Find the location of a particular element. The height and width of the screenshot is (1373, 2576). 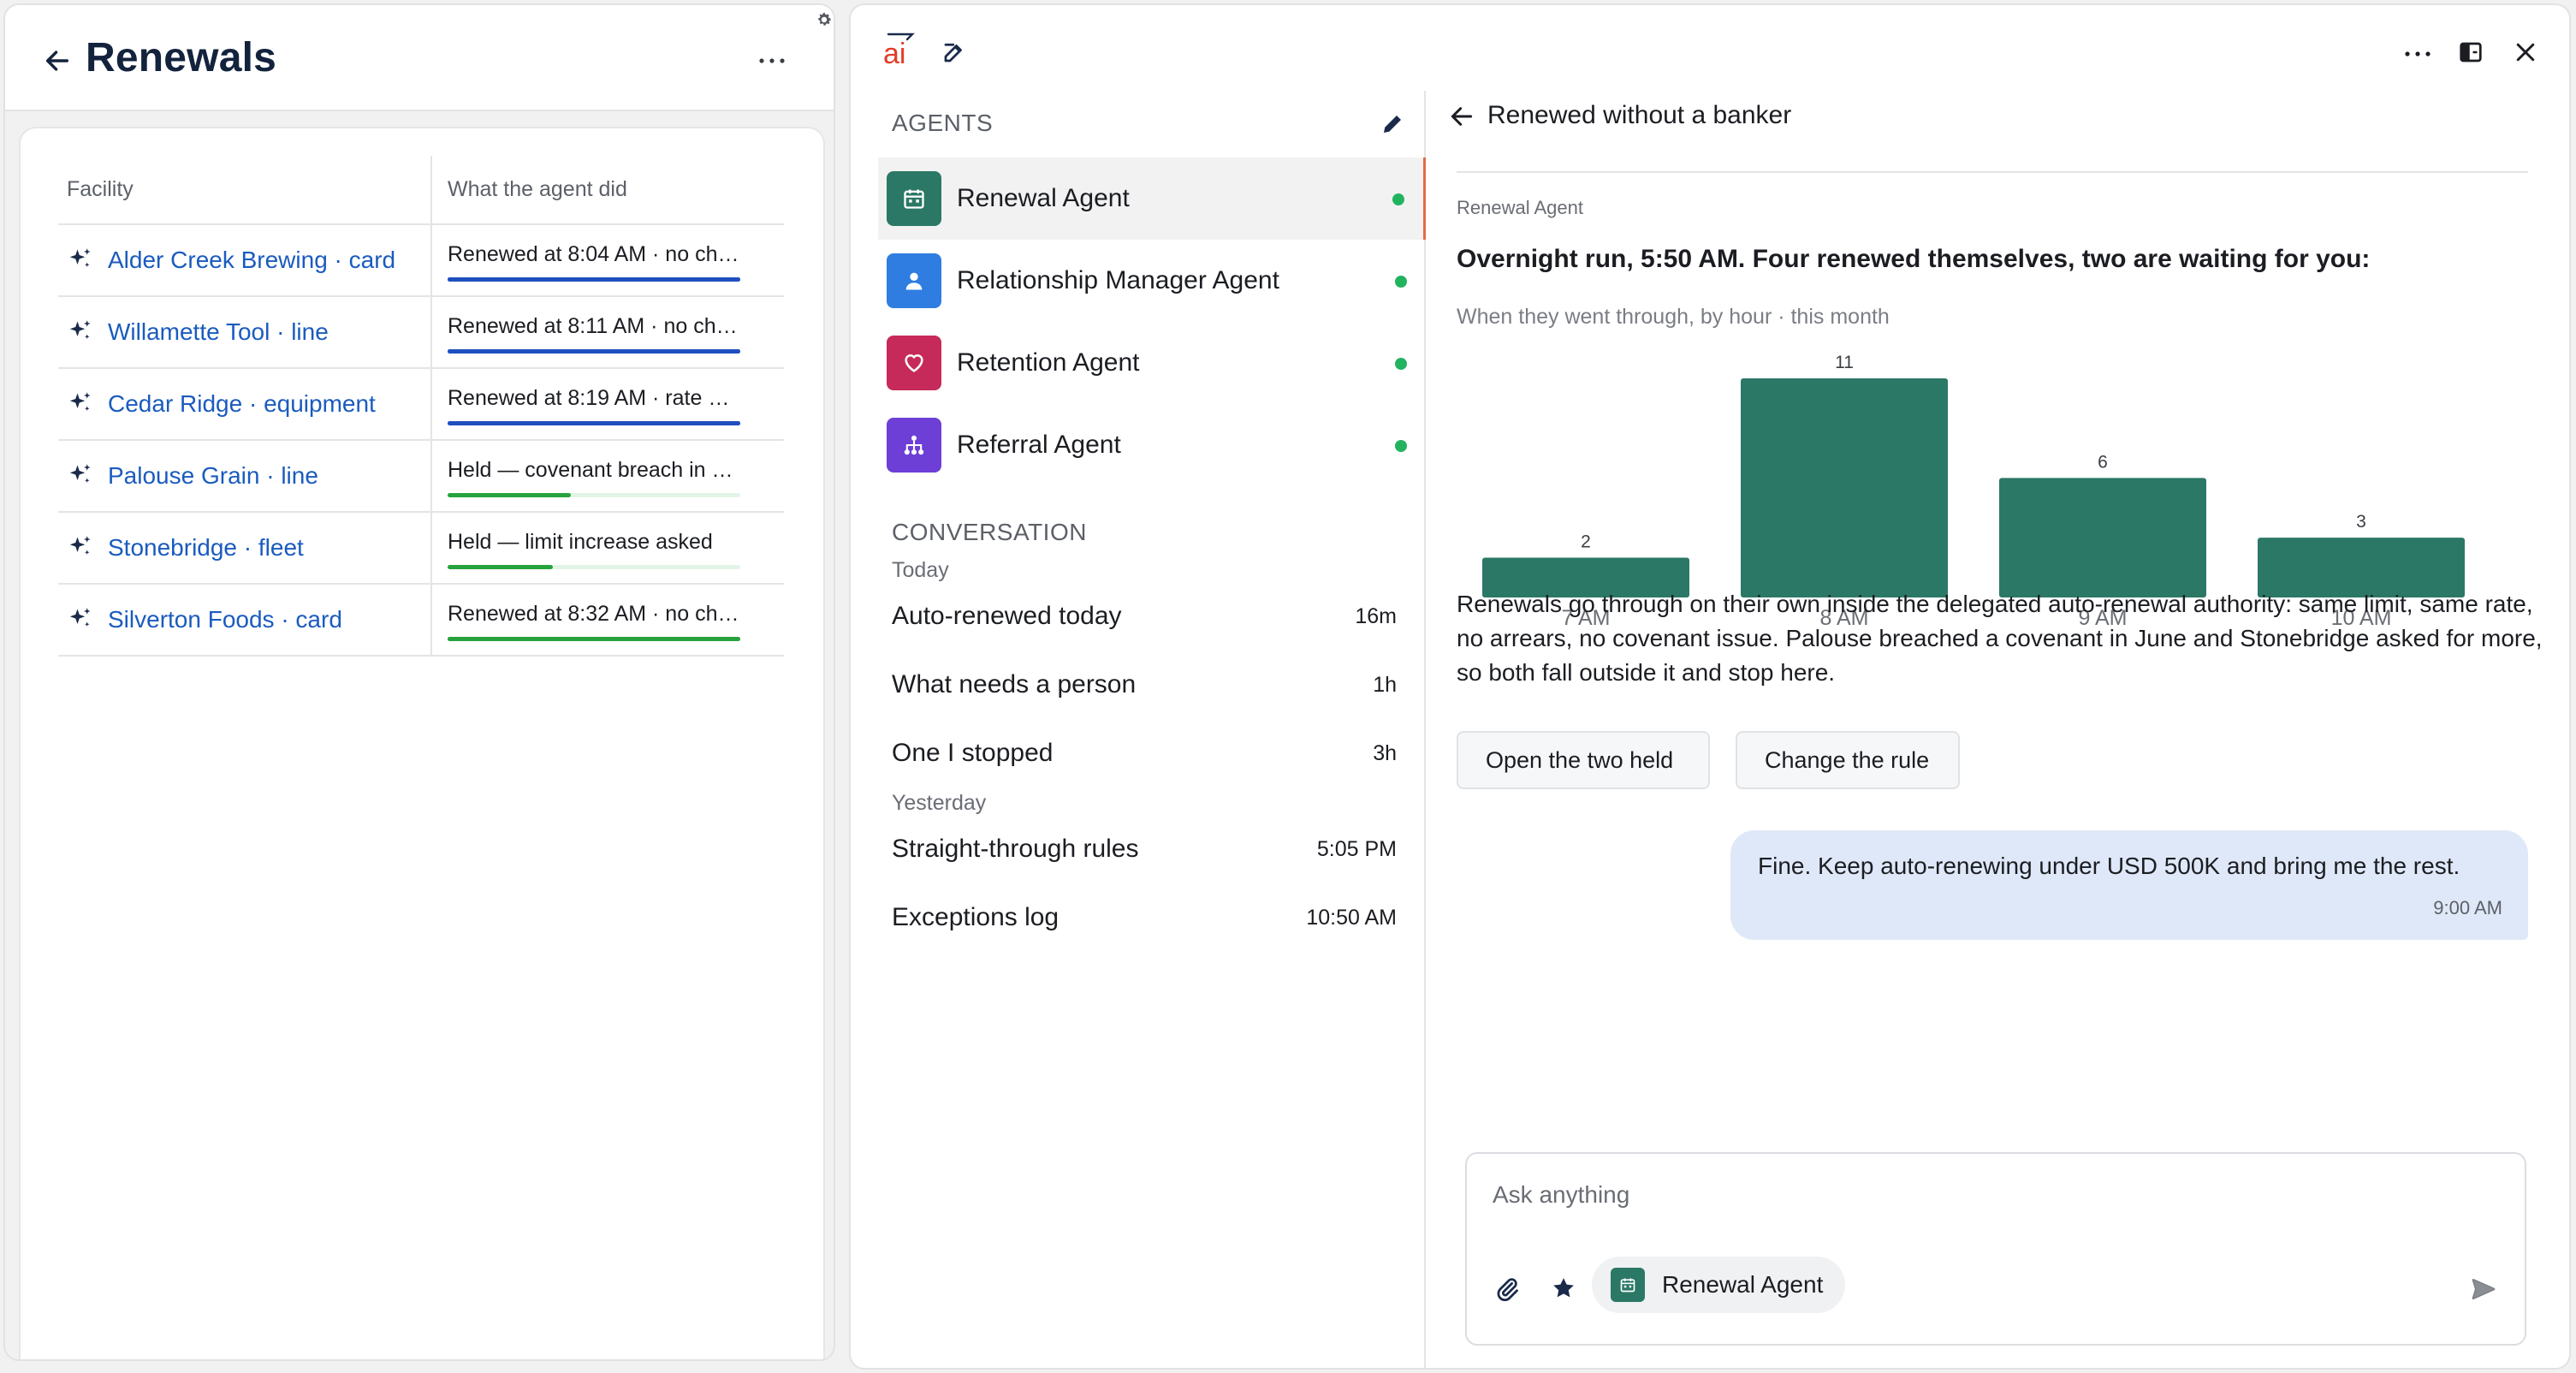

star-icon is located at coordinates (1563, 1288).